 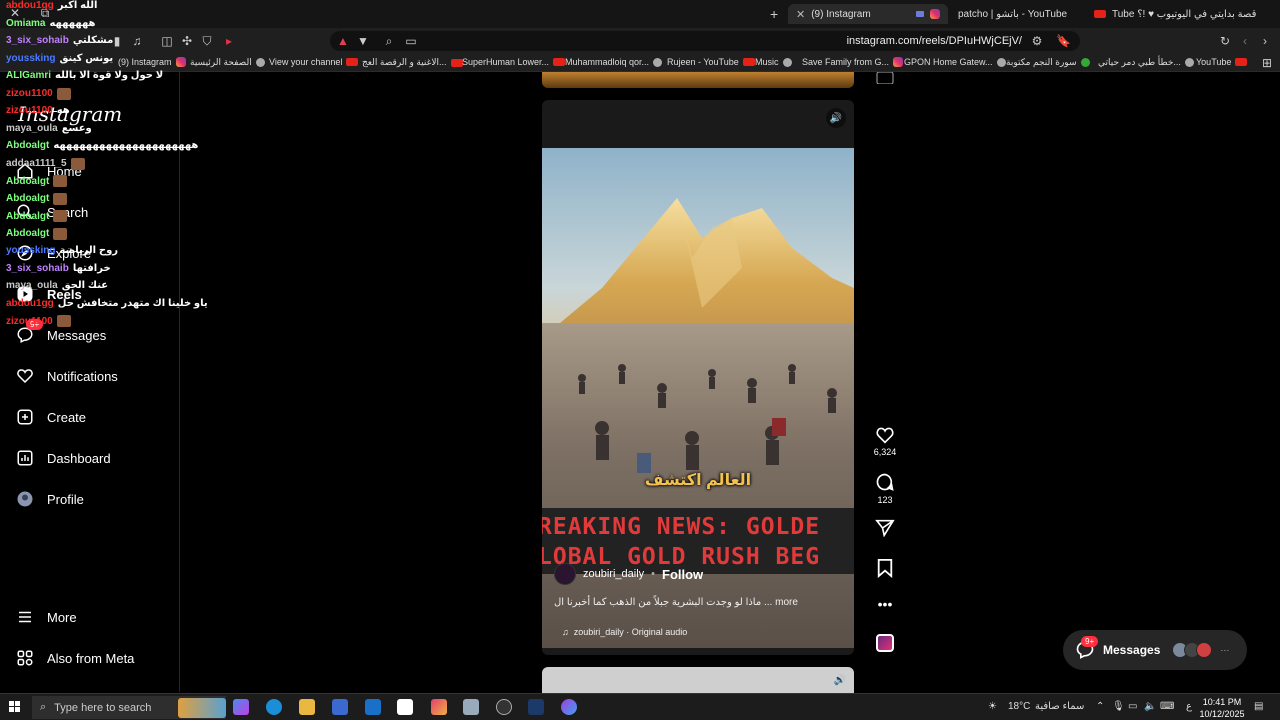 I want to click on play-icon: ▸, so click(x=229, y=41).